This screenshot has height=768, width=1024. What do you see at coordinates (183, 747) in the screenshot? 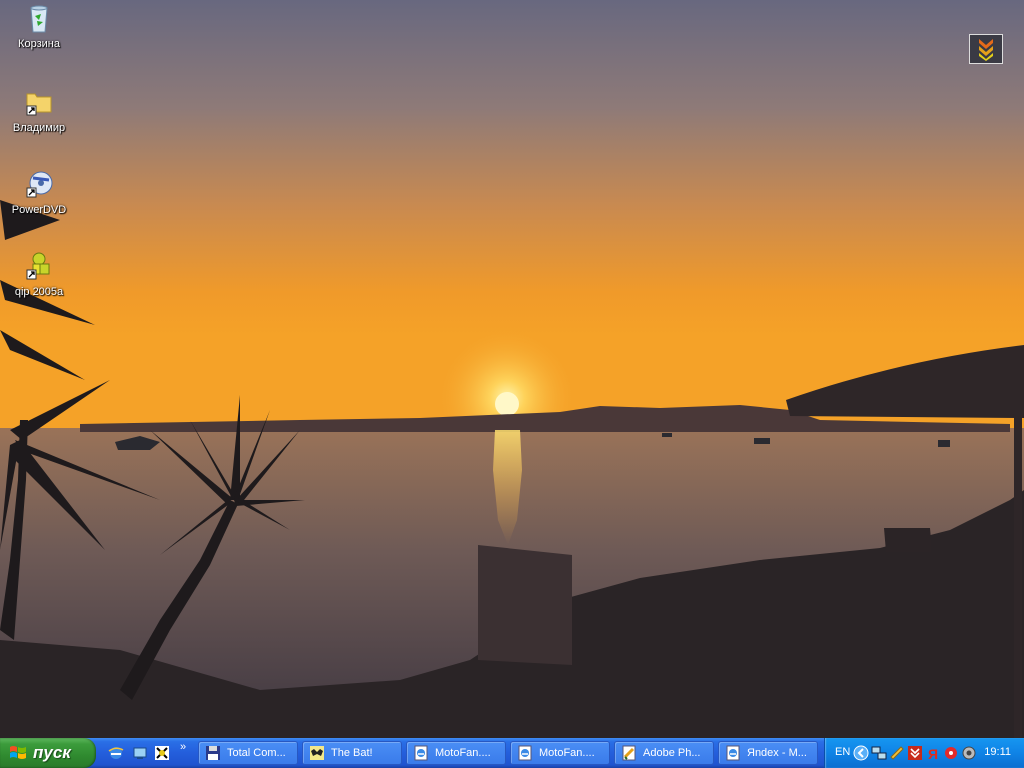
I see `more-chevron-icon: »` at bounding box center [183, 747].